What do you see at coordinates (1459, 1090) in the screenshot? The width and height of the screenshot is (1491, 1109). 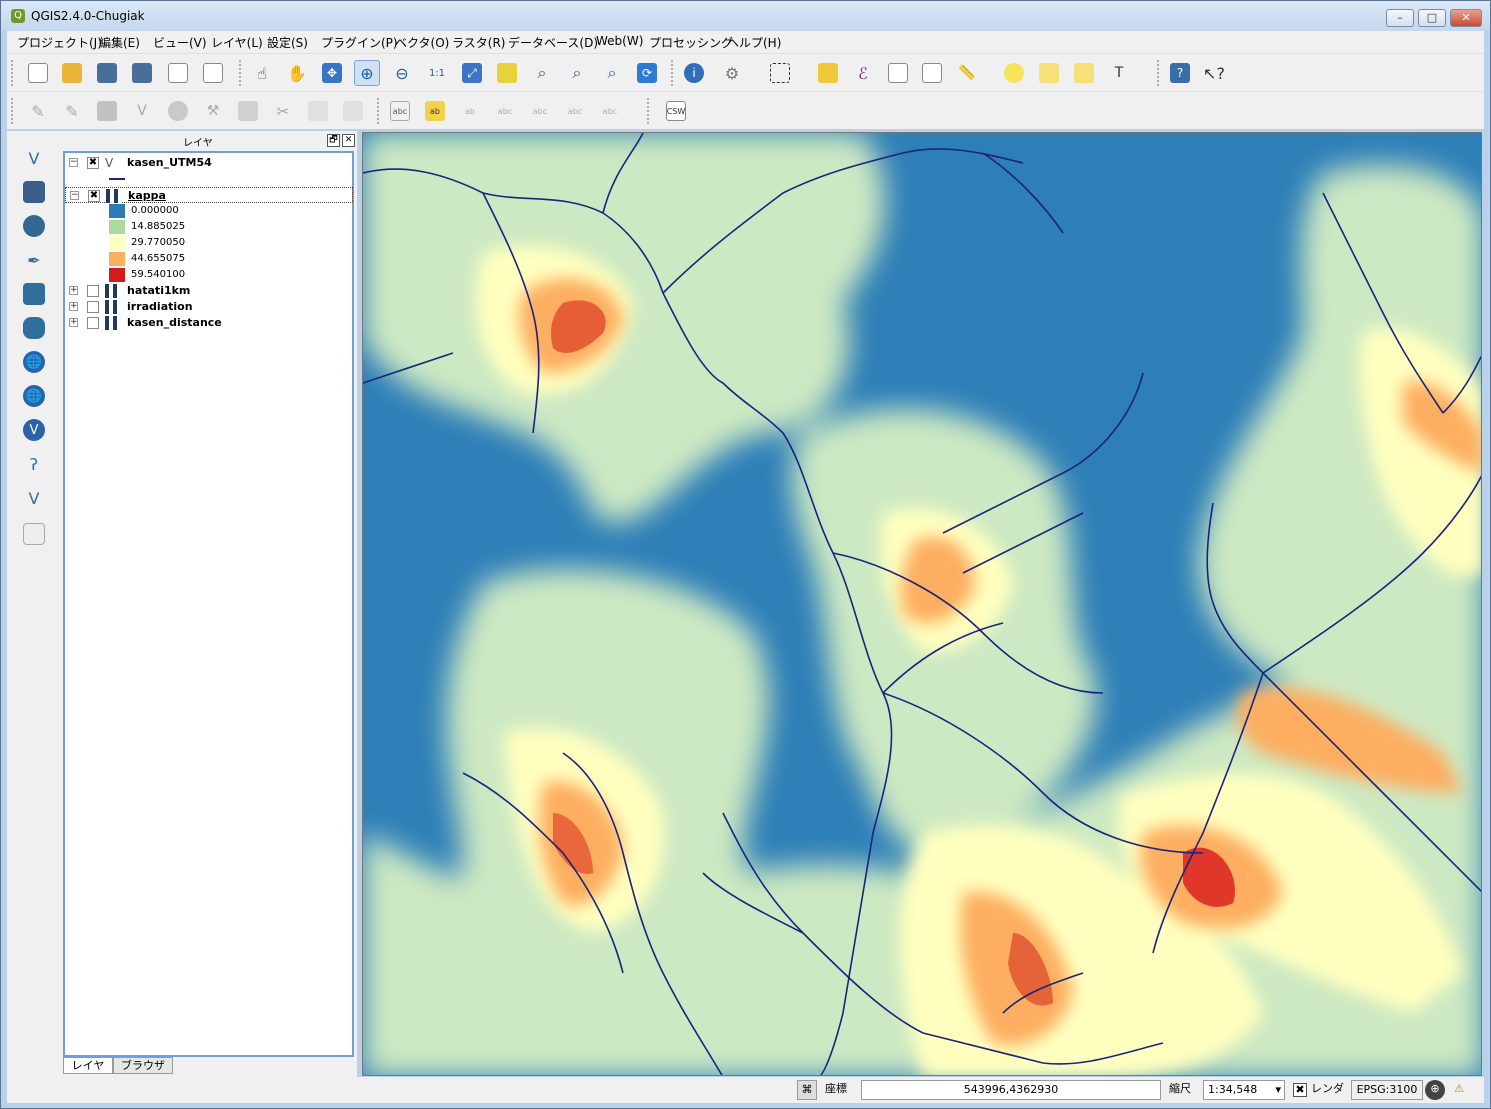 I see `warning-icon: ⚠` at bounding box center [1459, 1090].